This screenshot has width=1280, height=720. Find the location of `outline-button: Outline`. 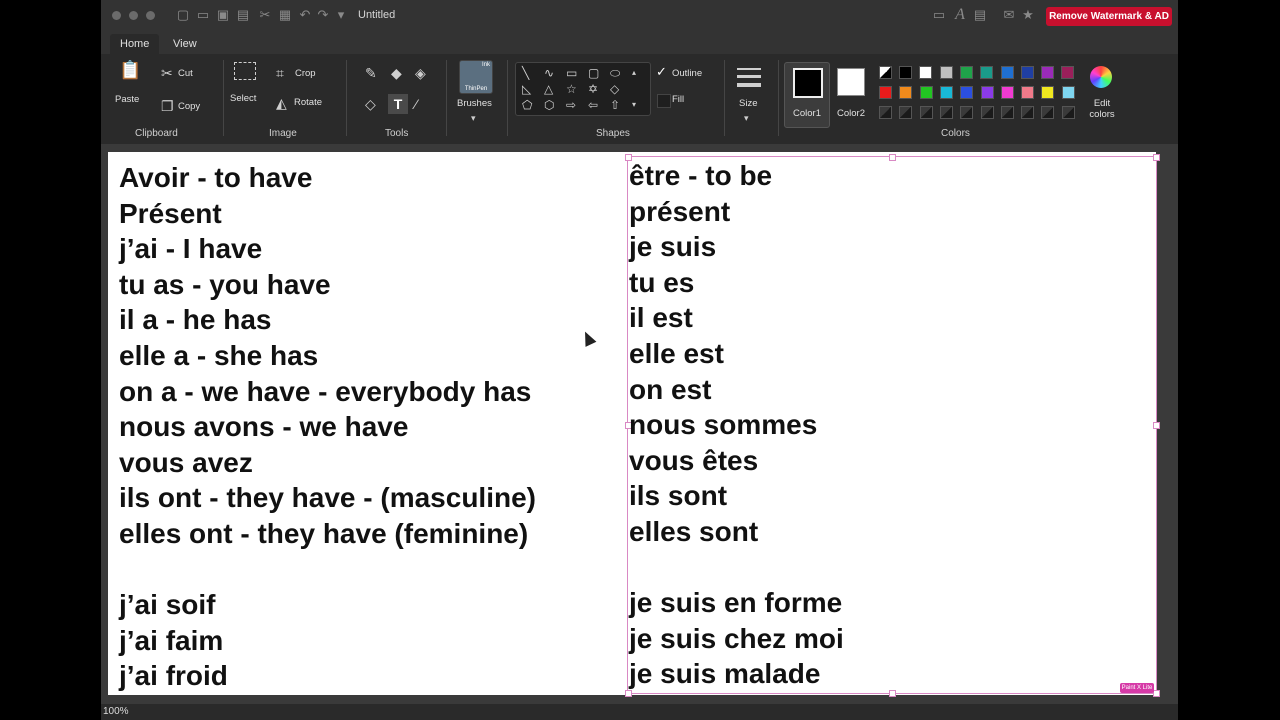

outline-button: Outline is located at coordinates (687, 73).